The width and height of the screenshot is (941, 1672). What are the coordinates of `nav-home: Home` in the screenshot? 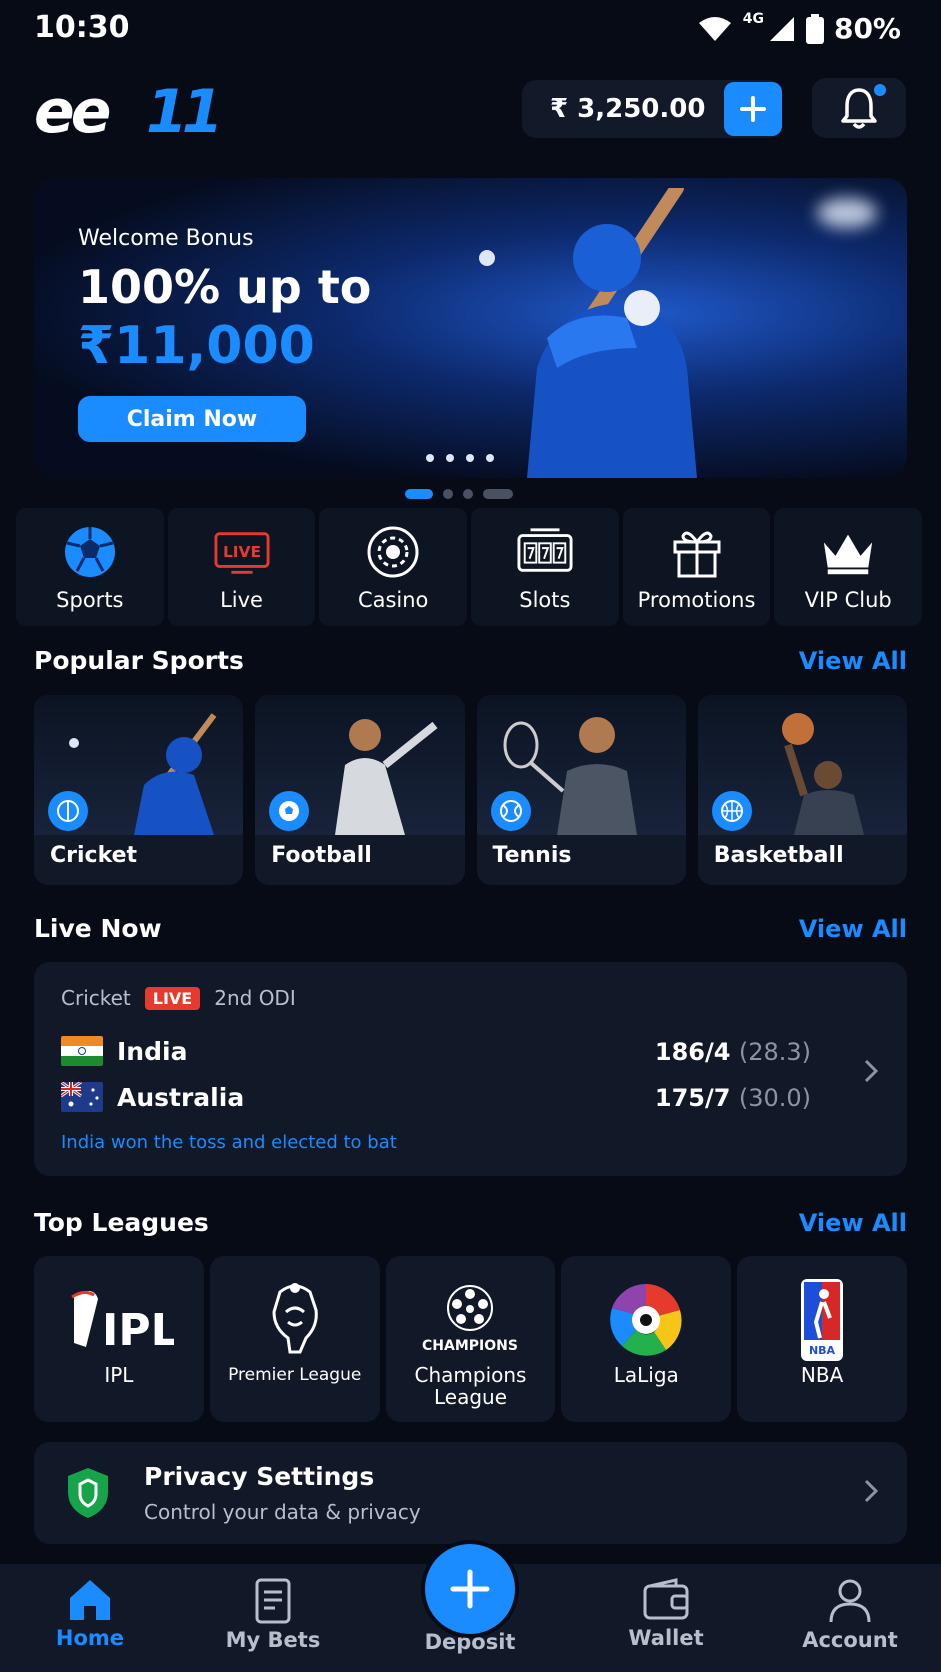 It's located at (90, 1614).